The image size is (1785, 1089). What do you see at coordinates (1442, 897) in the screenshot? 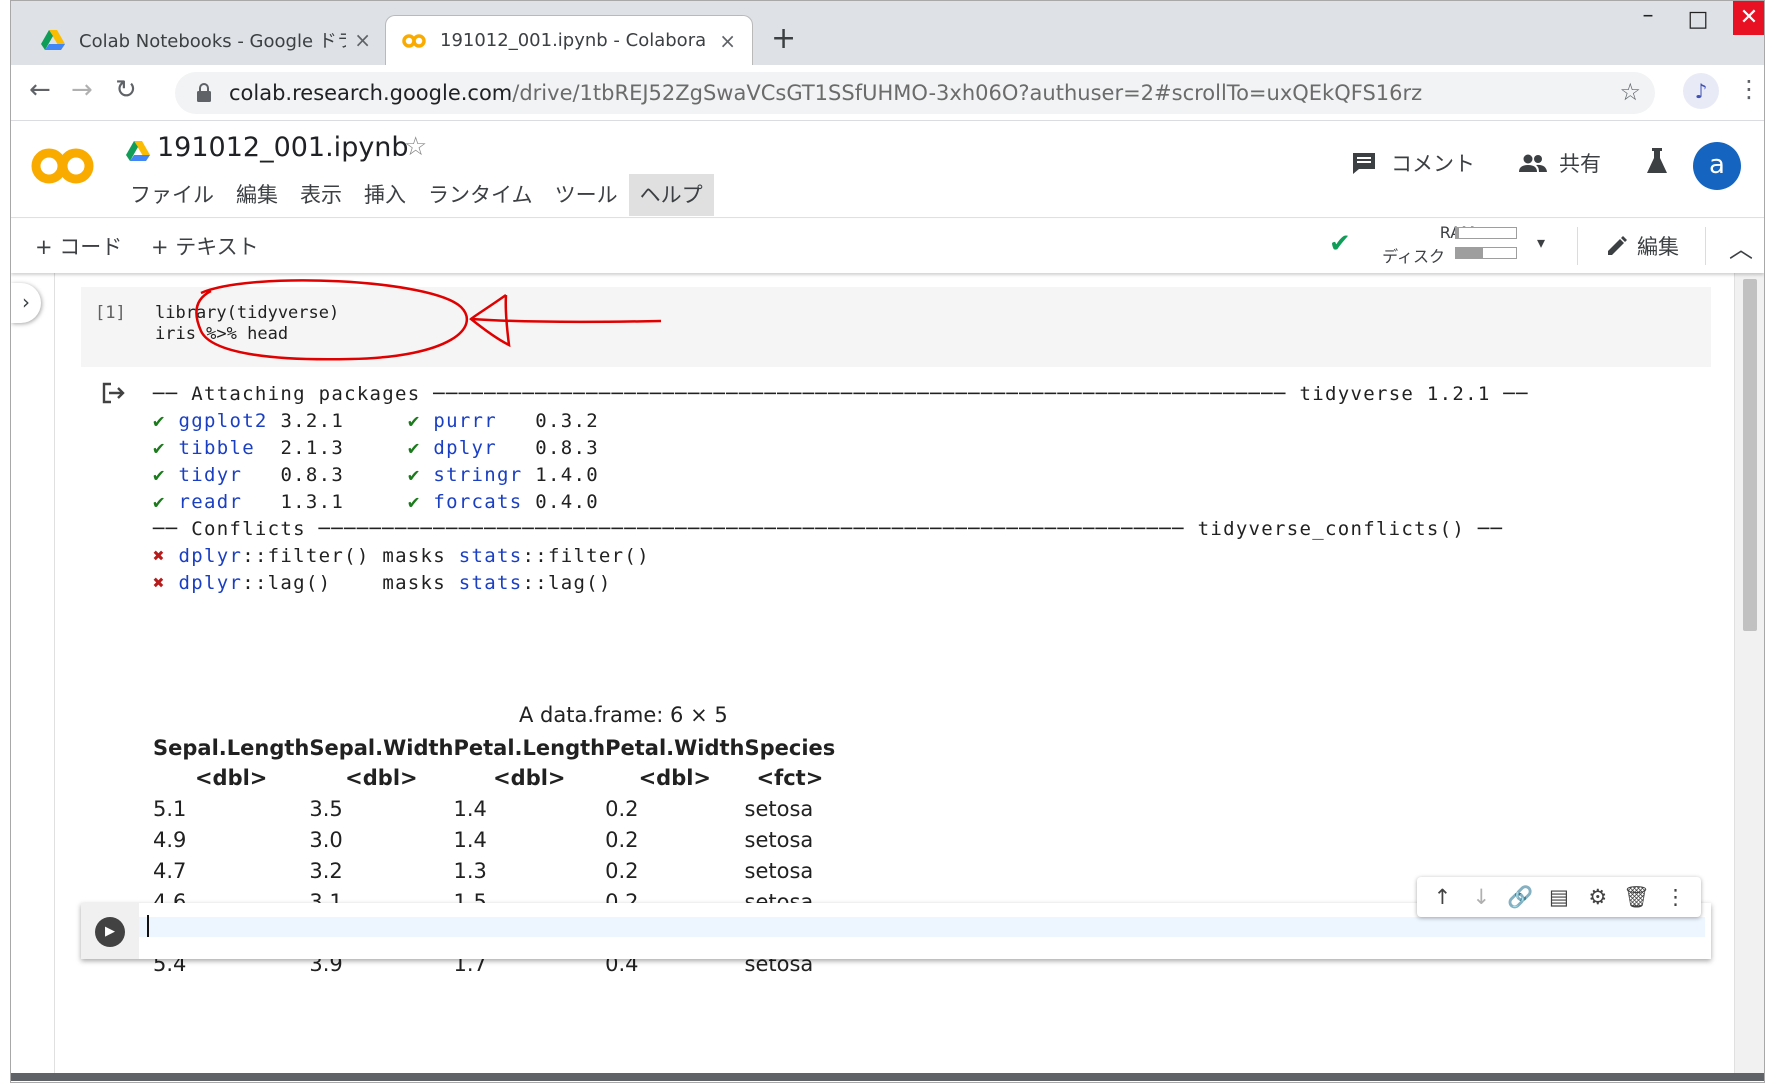
I see `move-up-icon: ↑` at bounding box center [1442, 897].